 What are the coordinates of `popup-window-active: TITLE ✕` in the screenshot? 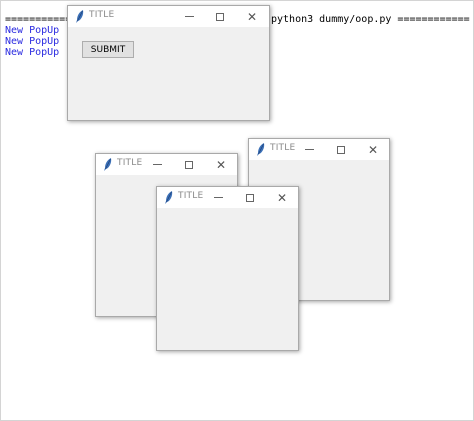 It's located at (227, 268).